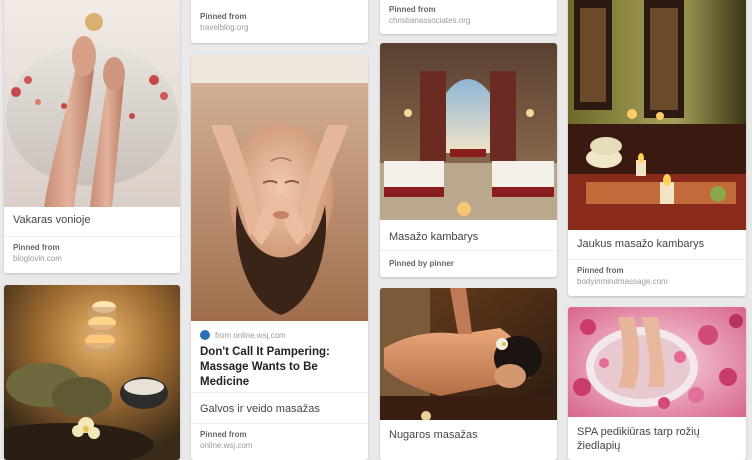 This screenshot has width=752, height=460. I want to click on attribution-title: Pinned by pinner, so click(421, 263).